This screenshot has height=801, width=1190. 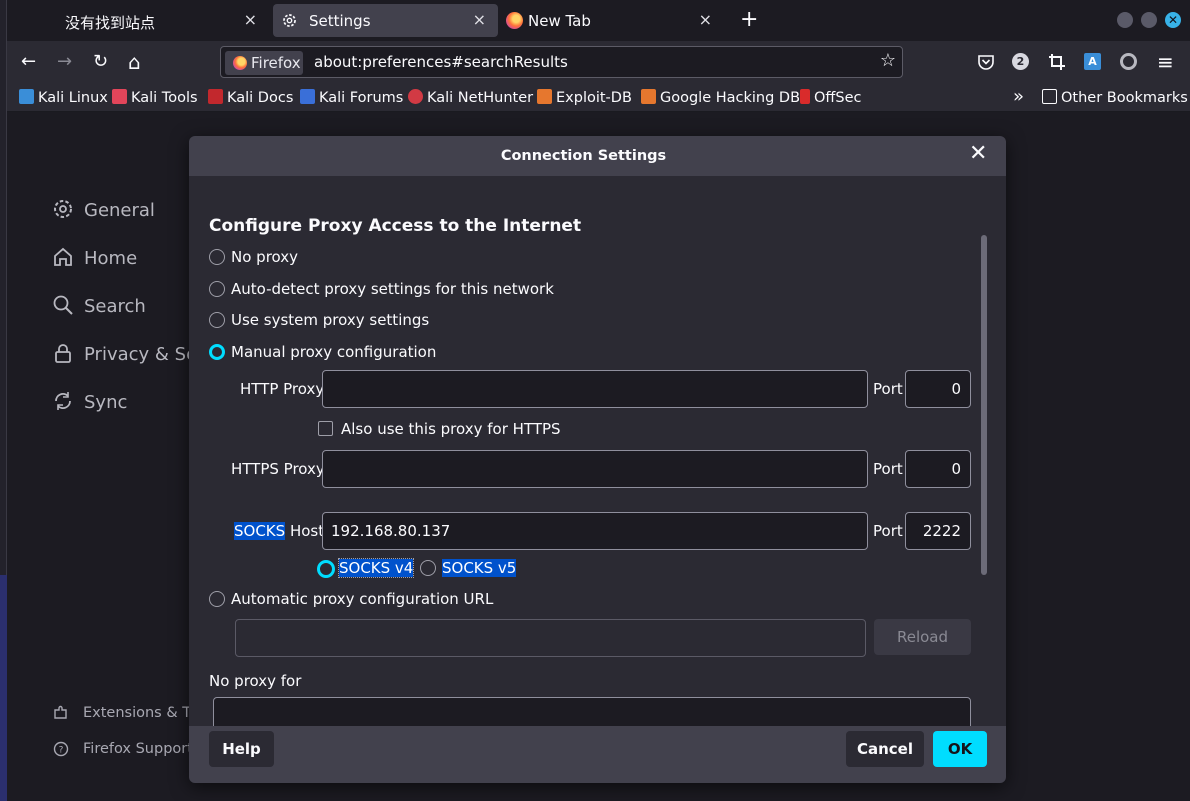 What do you see at coordinates (63, 97) in the screenshot?
I see `bookmark-kali-linux: Kali Linux` at bounding box center [63, 97].